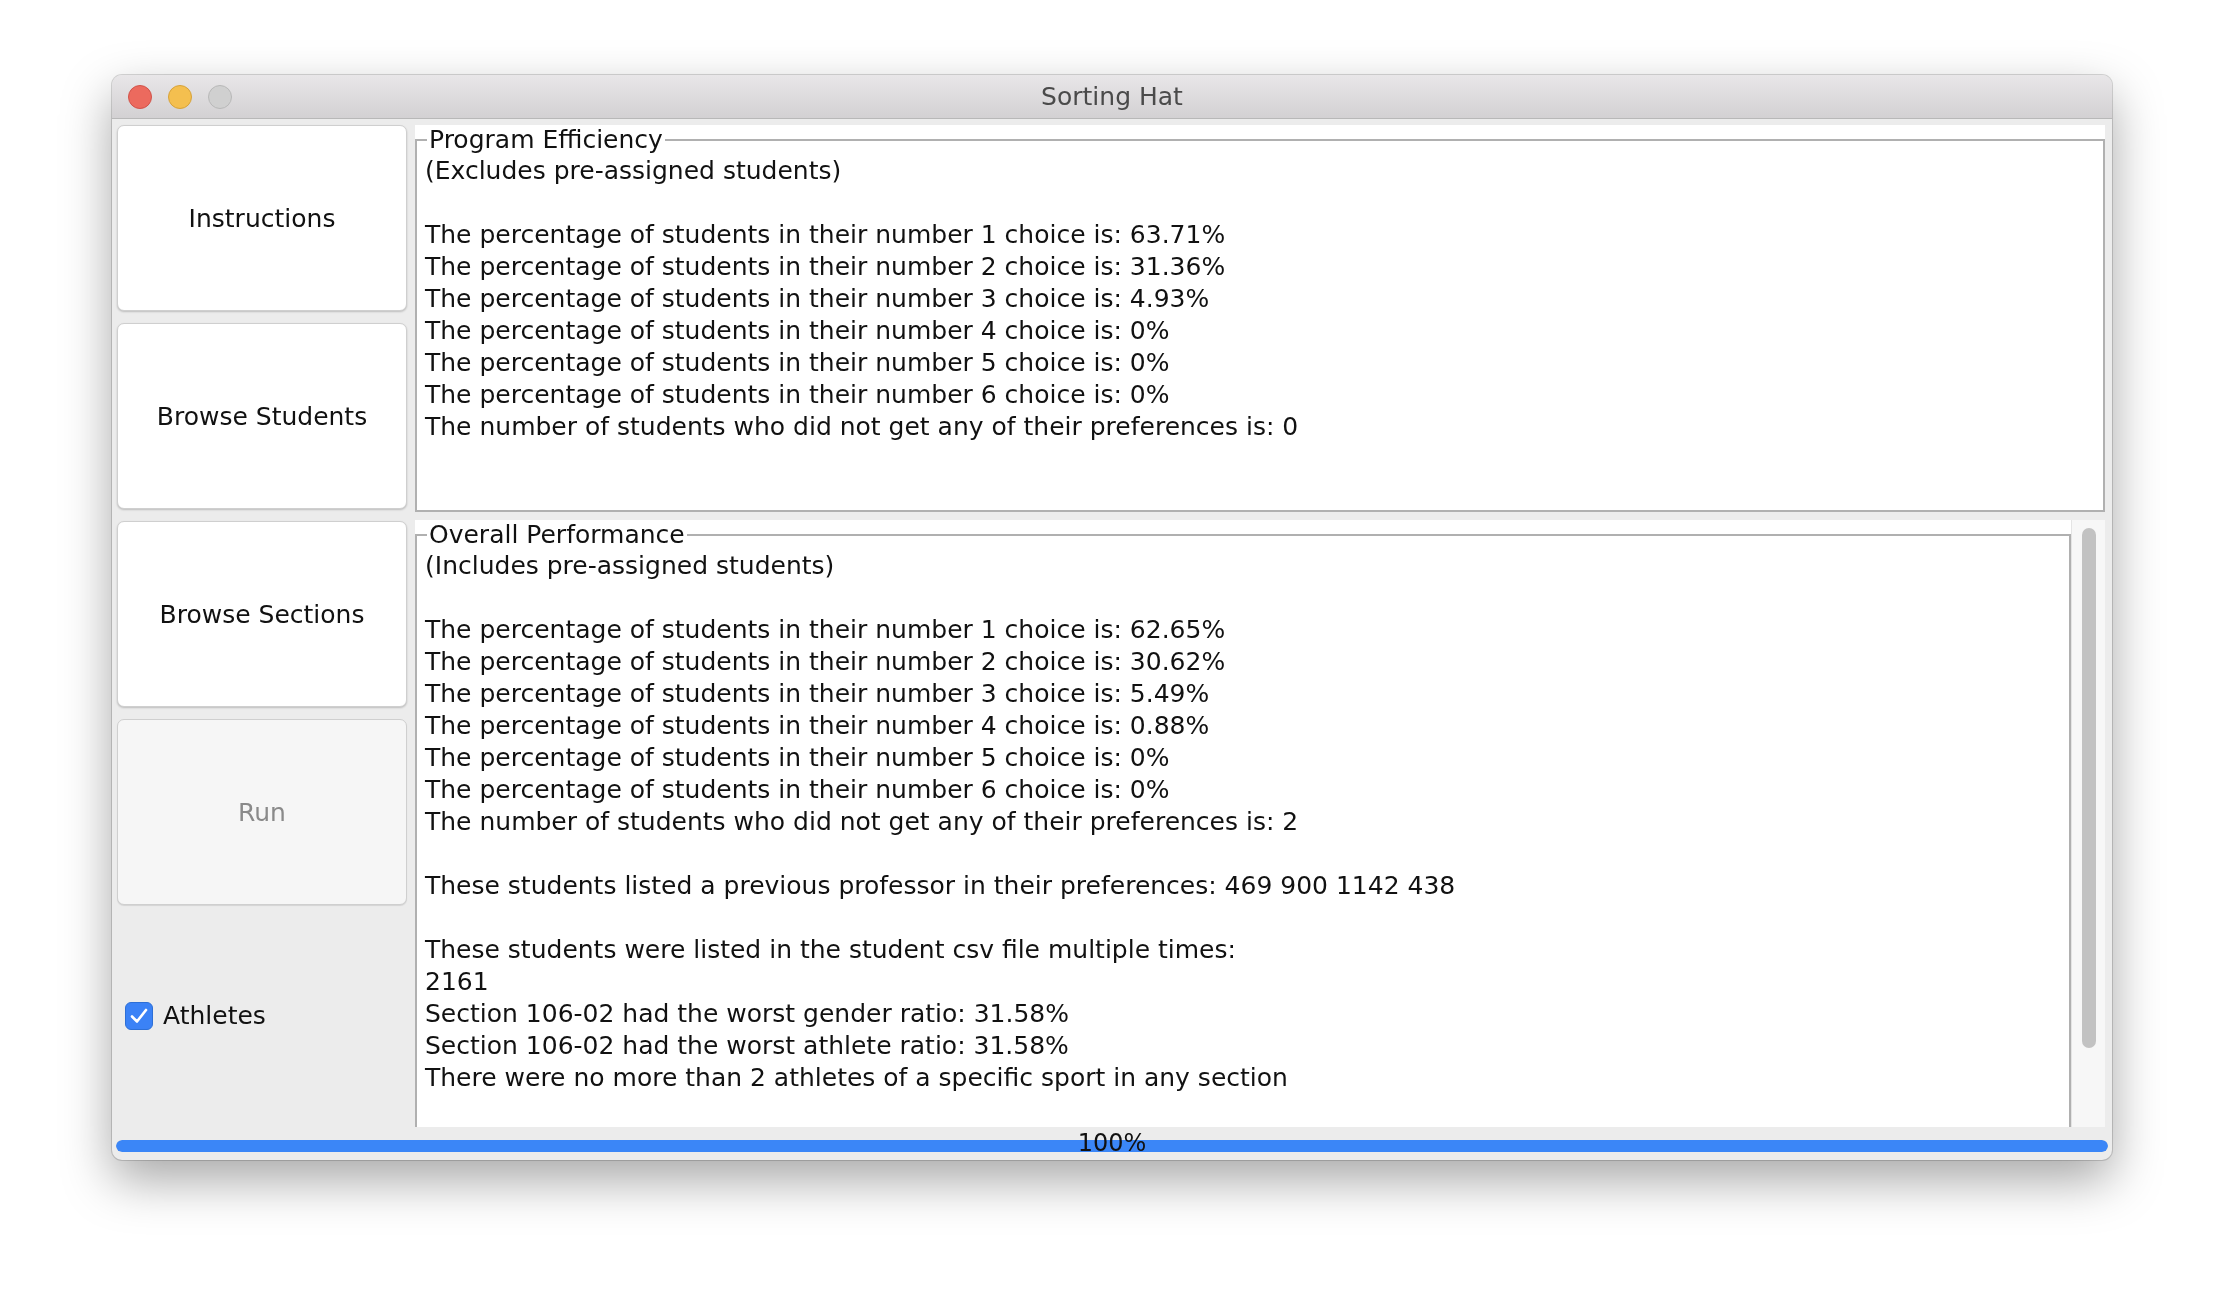 The image size is (2224, 1308). What do you see at coordinates (262, 218) in the screenshot?
I see `side-button: Instructions` at bounding box center [262, 218].